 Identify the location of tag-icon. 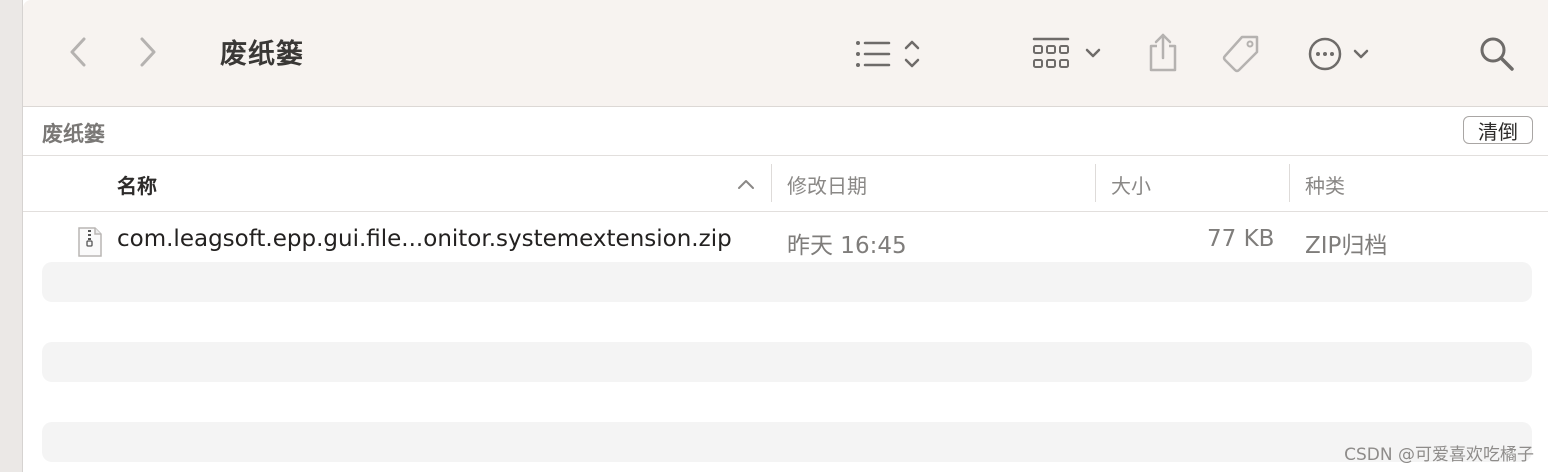
(1240, 54).